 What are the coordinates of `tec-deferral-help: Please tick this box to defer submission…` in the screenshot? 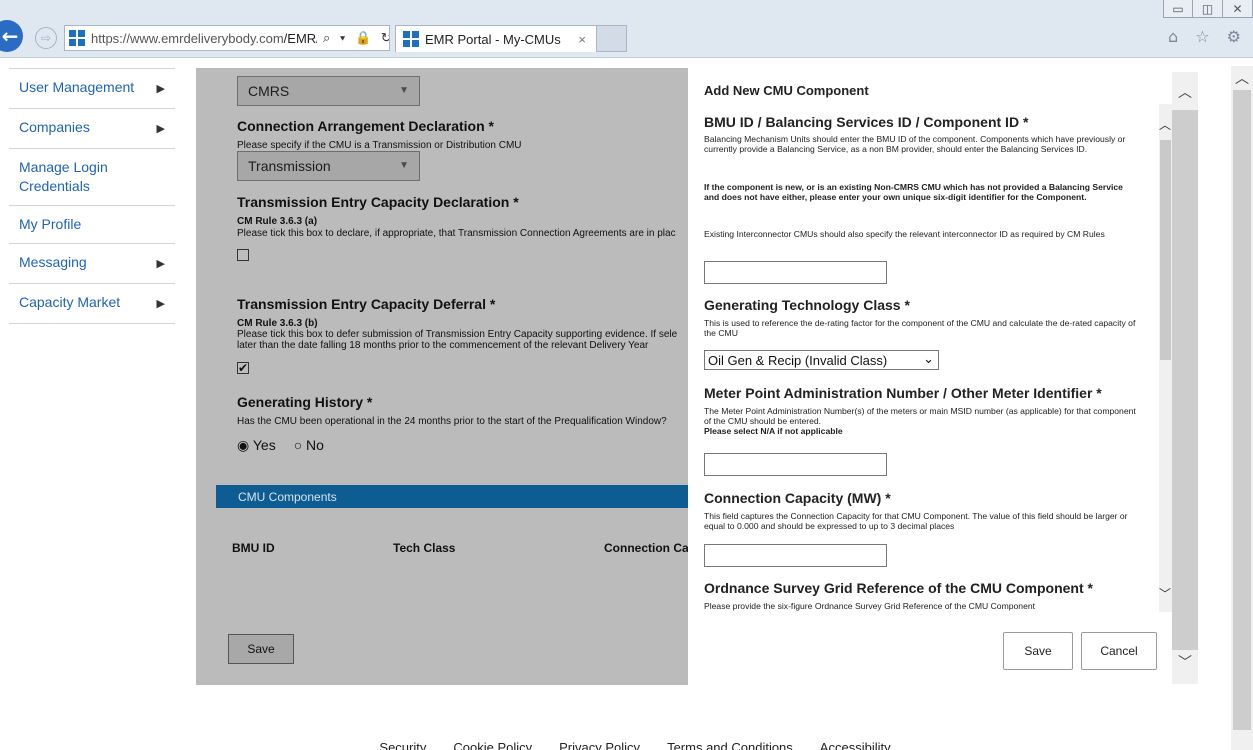 It's located at (457, 334).